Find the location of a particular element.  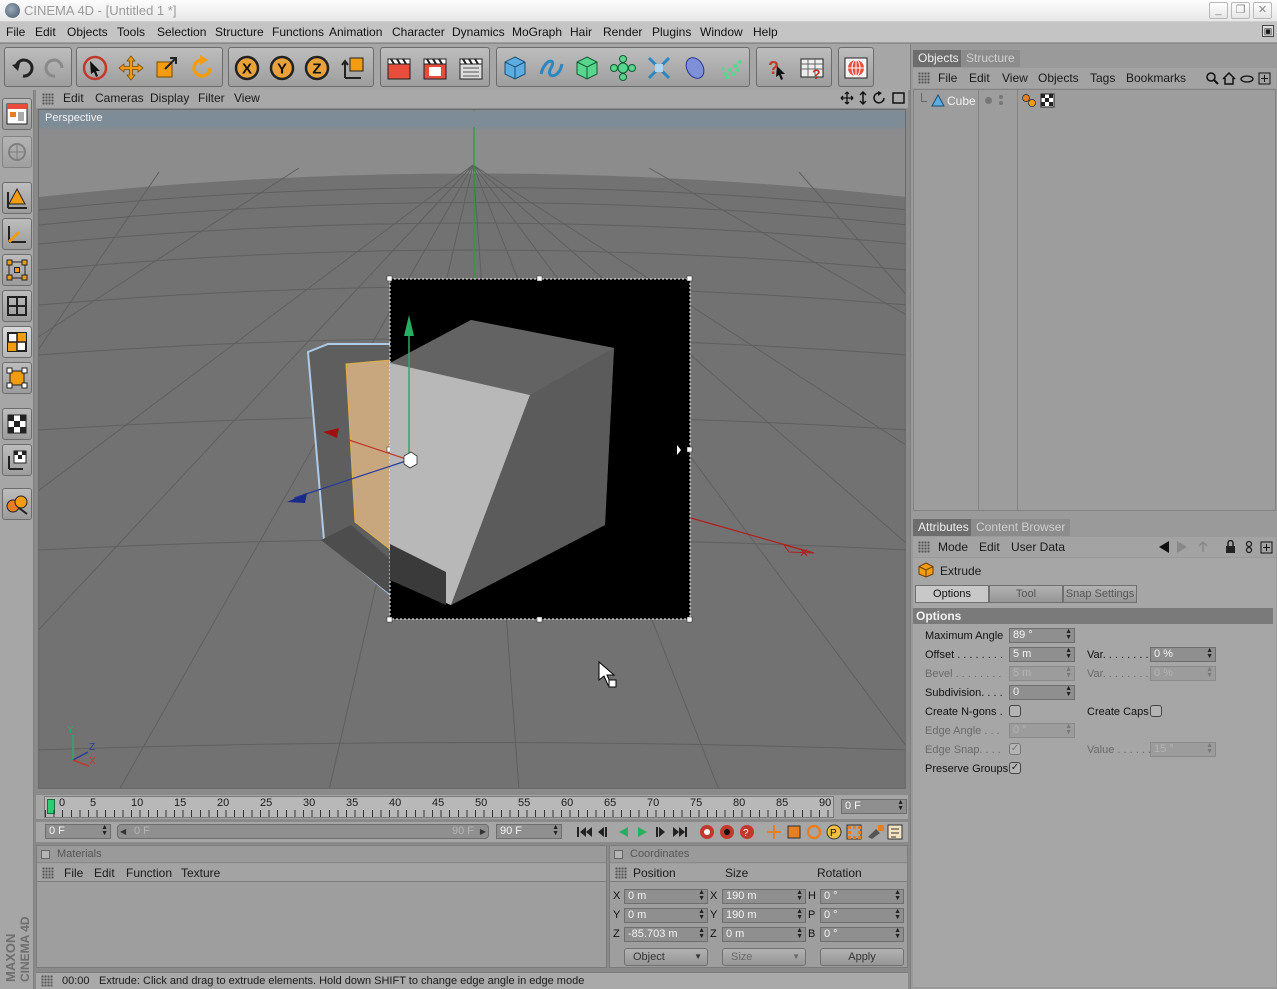

offset-field: 5 m ▲ ▼ is located at coordinates (1042, 654).